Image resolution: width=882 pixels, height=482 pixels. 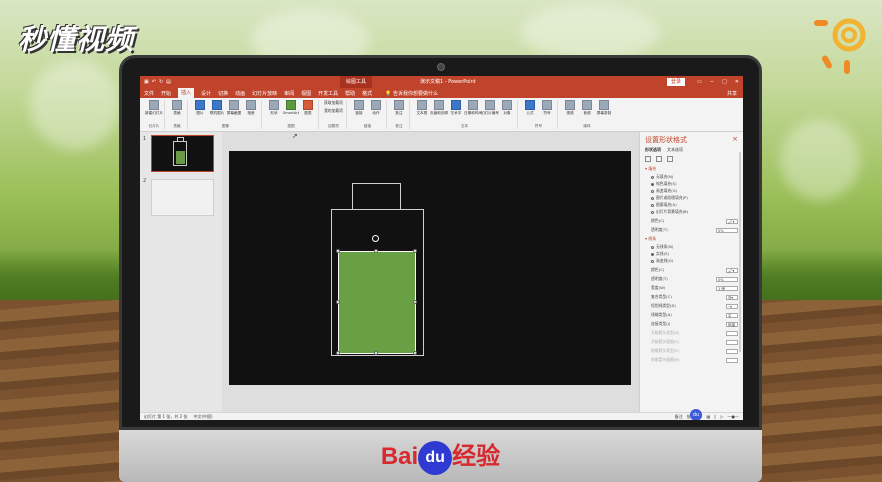 I want to click on pane-close-icon: ×, so click(x=735, y=140).